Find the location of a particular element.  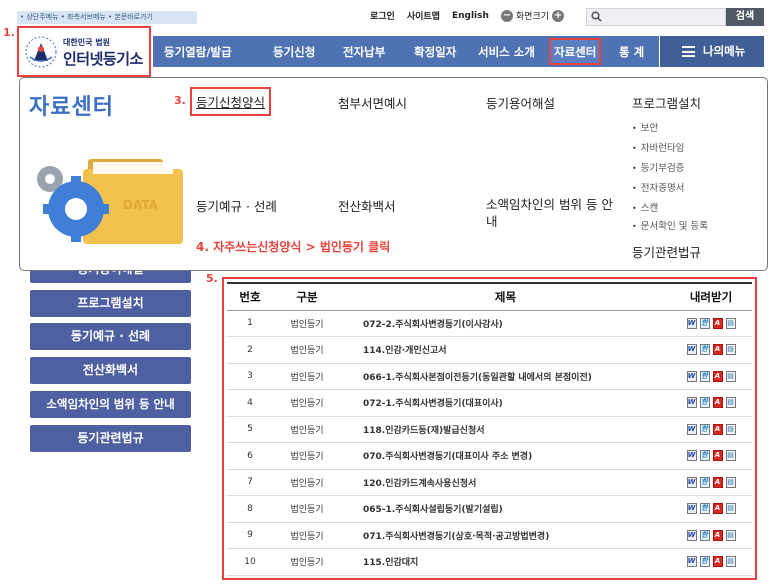

row-title-link: 115.인감대지 is located at coordinates (505, 562).